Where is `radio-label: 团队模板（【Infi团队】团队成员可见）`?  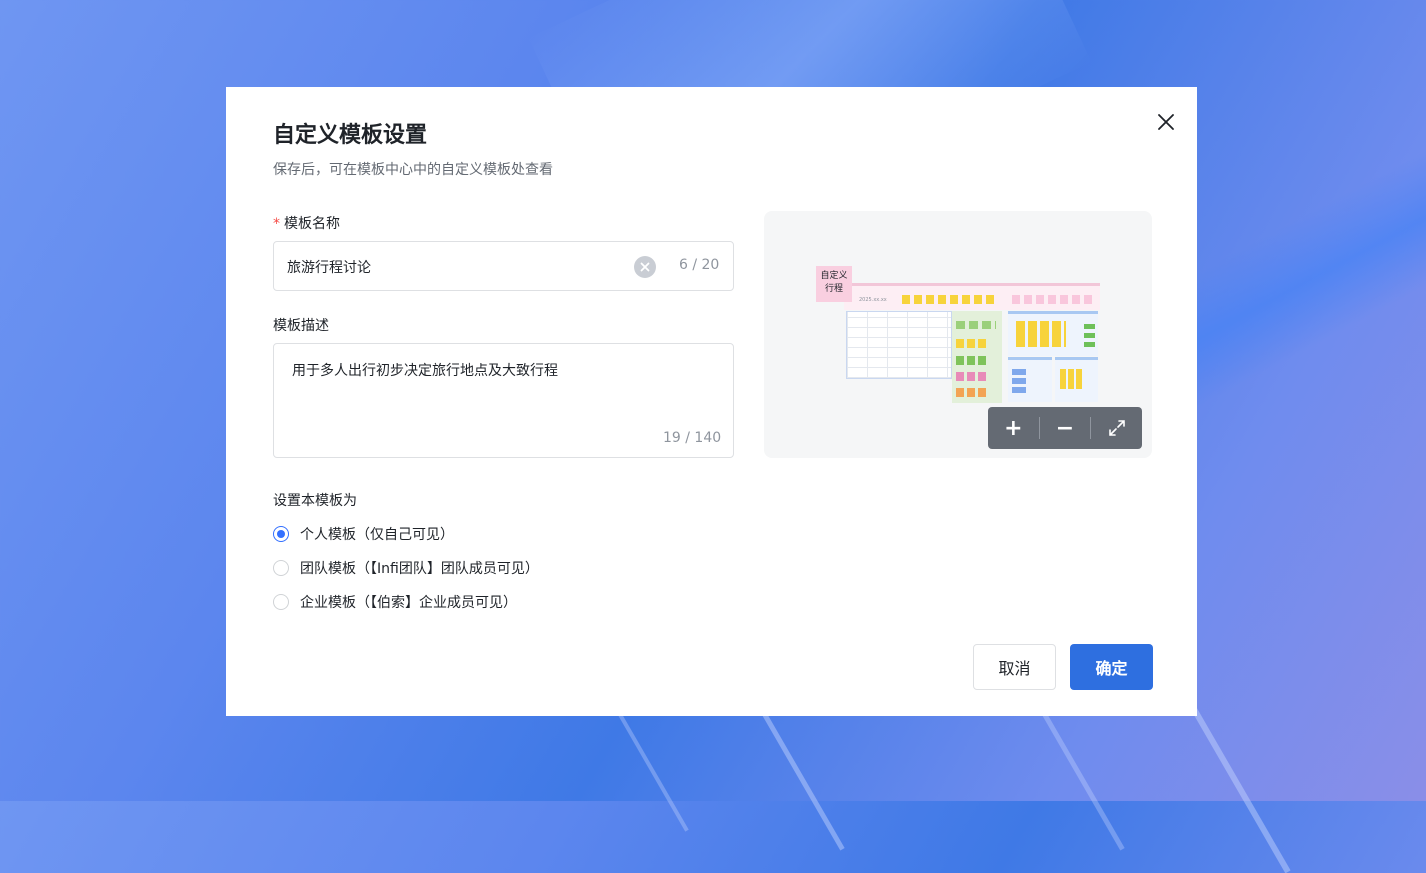
radio-label: 团队模板（【Infi团队】团队成员可见） is located at coordinates (419, 569).